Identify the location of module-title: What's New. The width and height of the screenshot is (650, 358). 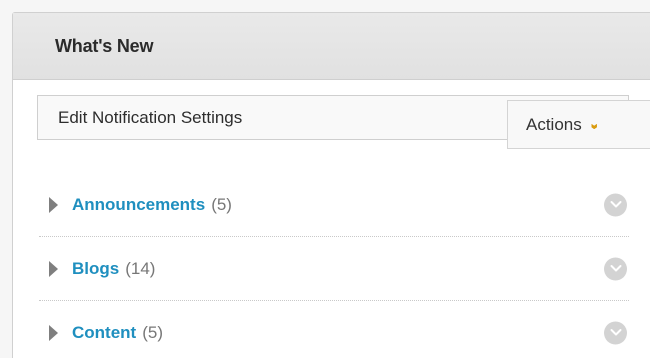
(104, 45).